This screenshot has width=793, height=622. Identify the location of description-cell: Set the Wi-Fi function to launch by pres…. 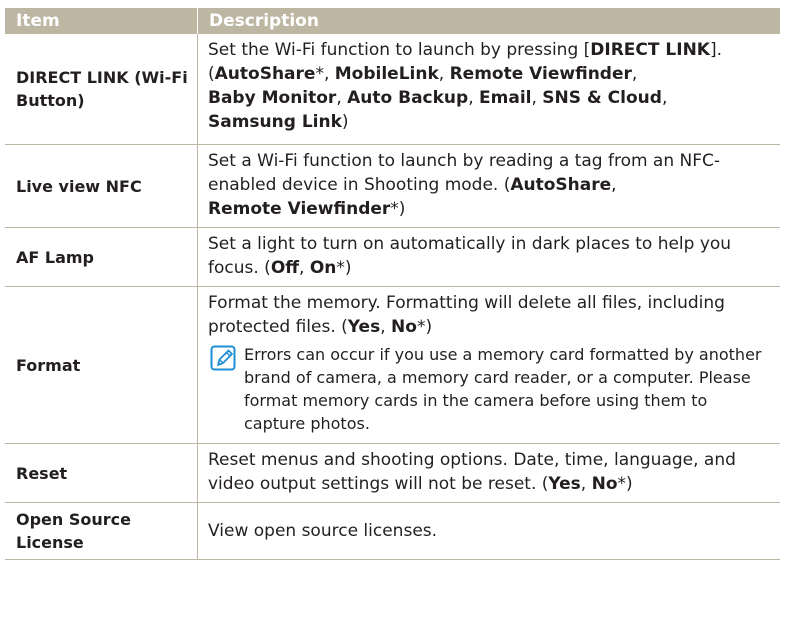
(465, 86).